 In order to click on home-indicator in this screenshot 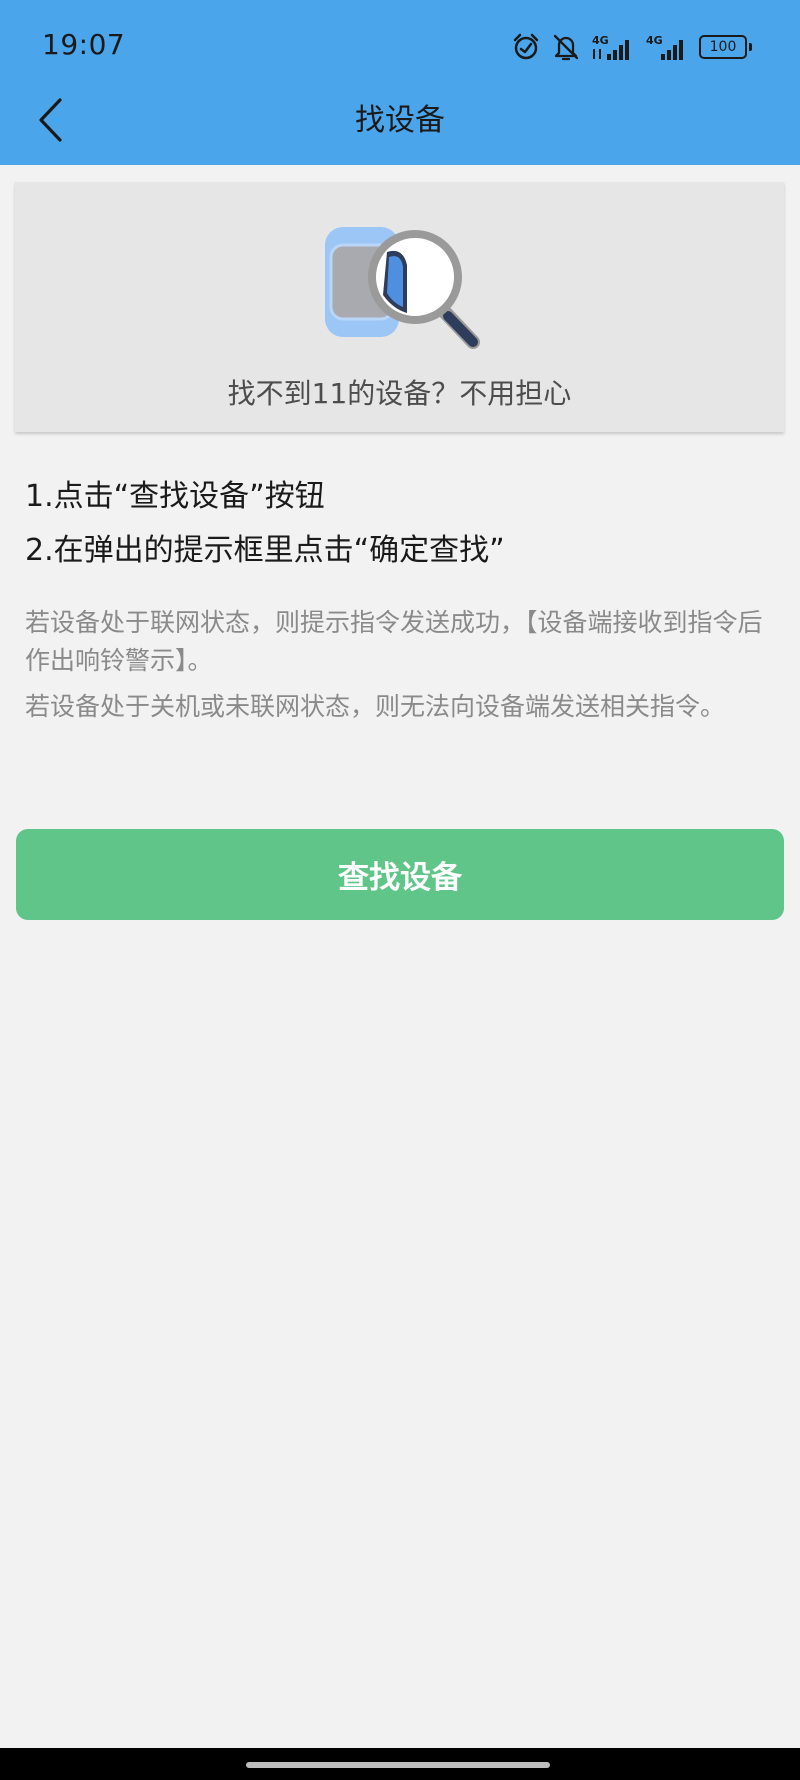, I will do `click(398, 1765)`.